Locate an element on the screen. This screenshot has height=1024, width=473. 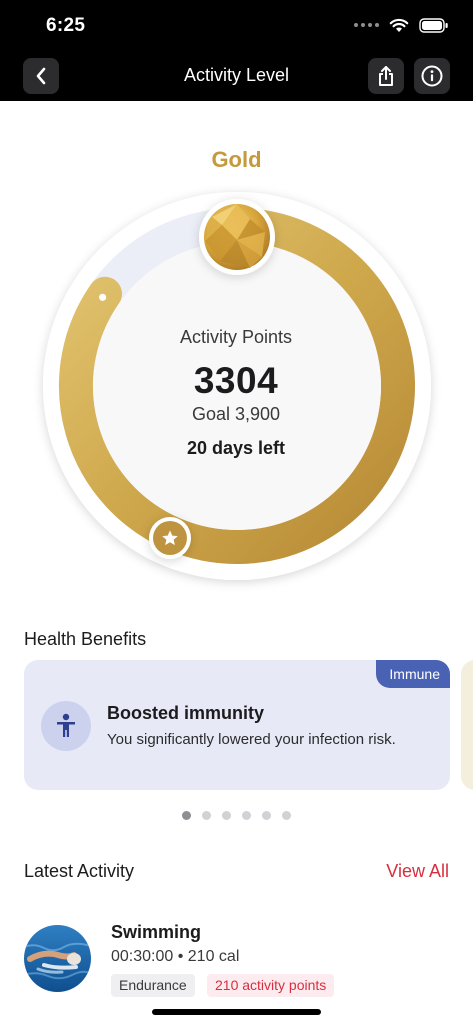
activity-points-label: Activity Points is located at coordinates (236, 337).